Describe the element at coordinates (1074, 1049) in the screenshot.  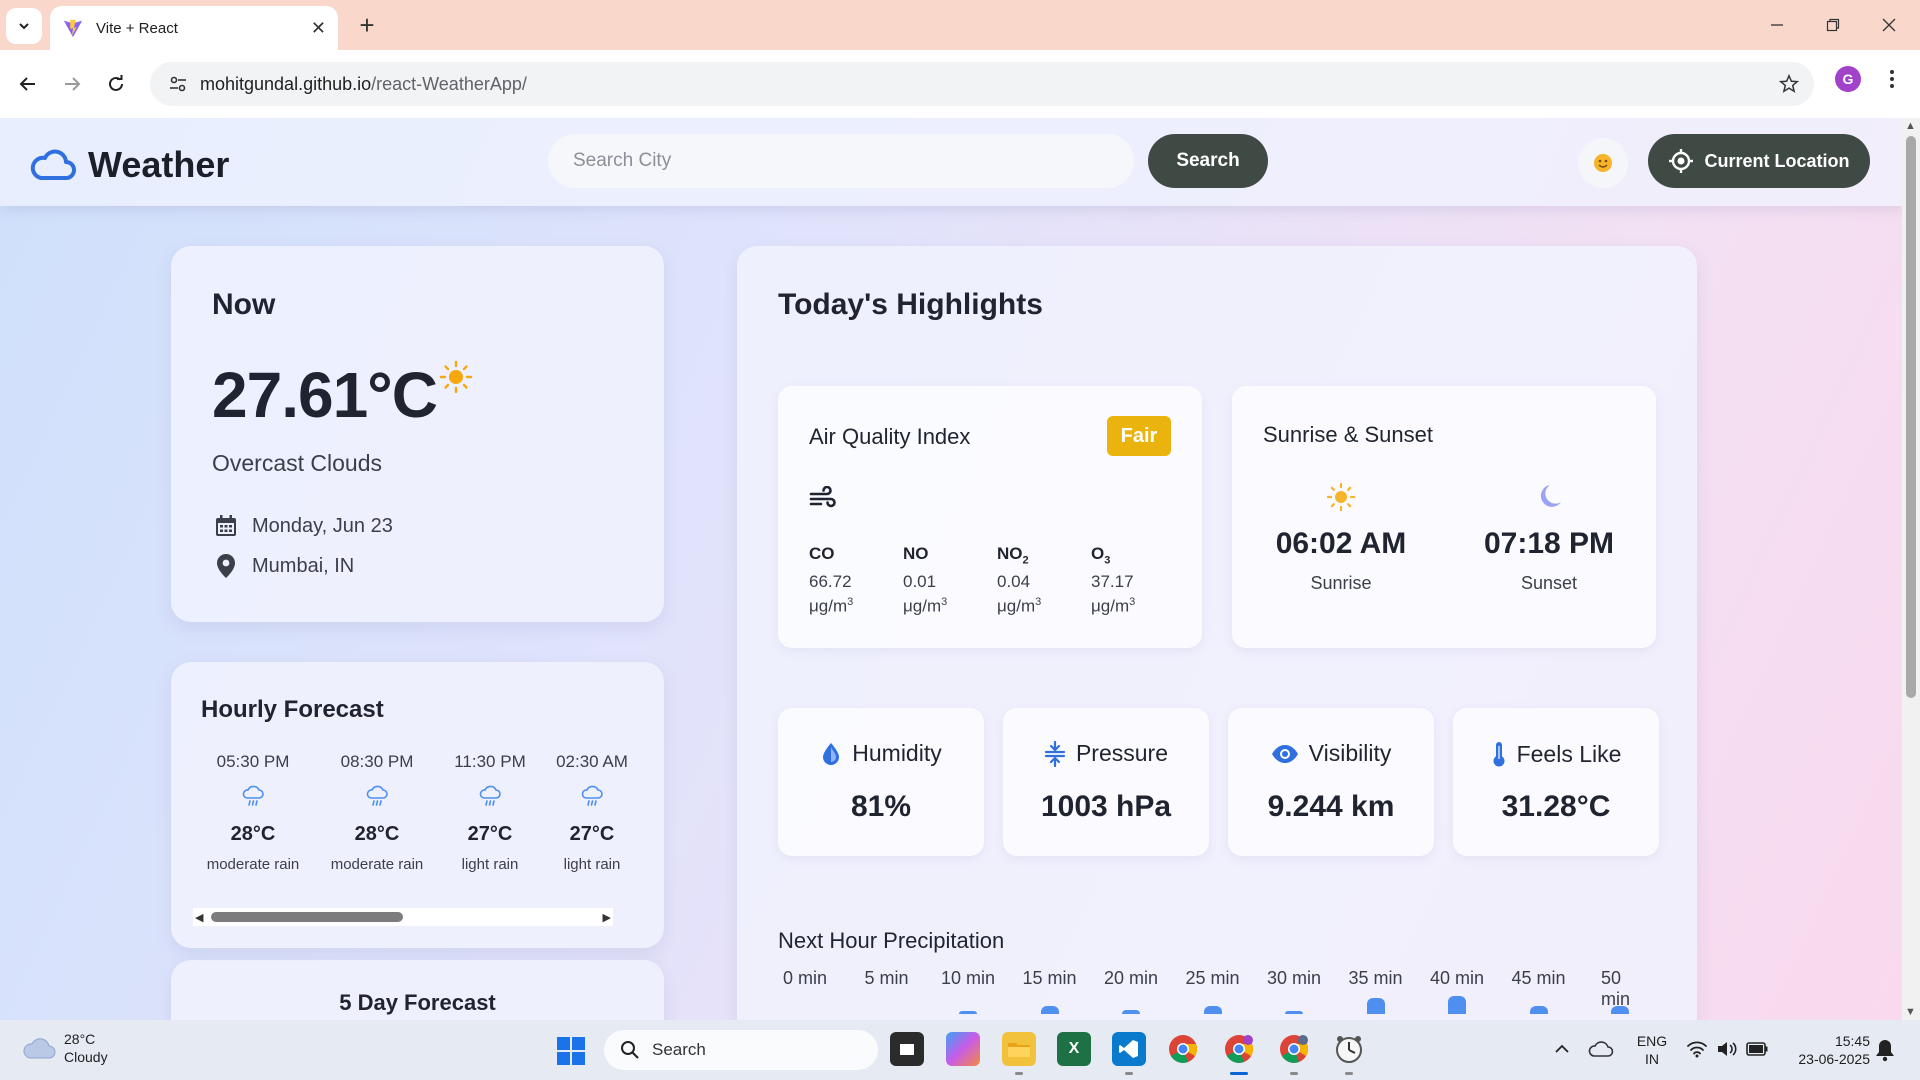
I see `excel-icon: X` at that location.